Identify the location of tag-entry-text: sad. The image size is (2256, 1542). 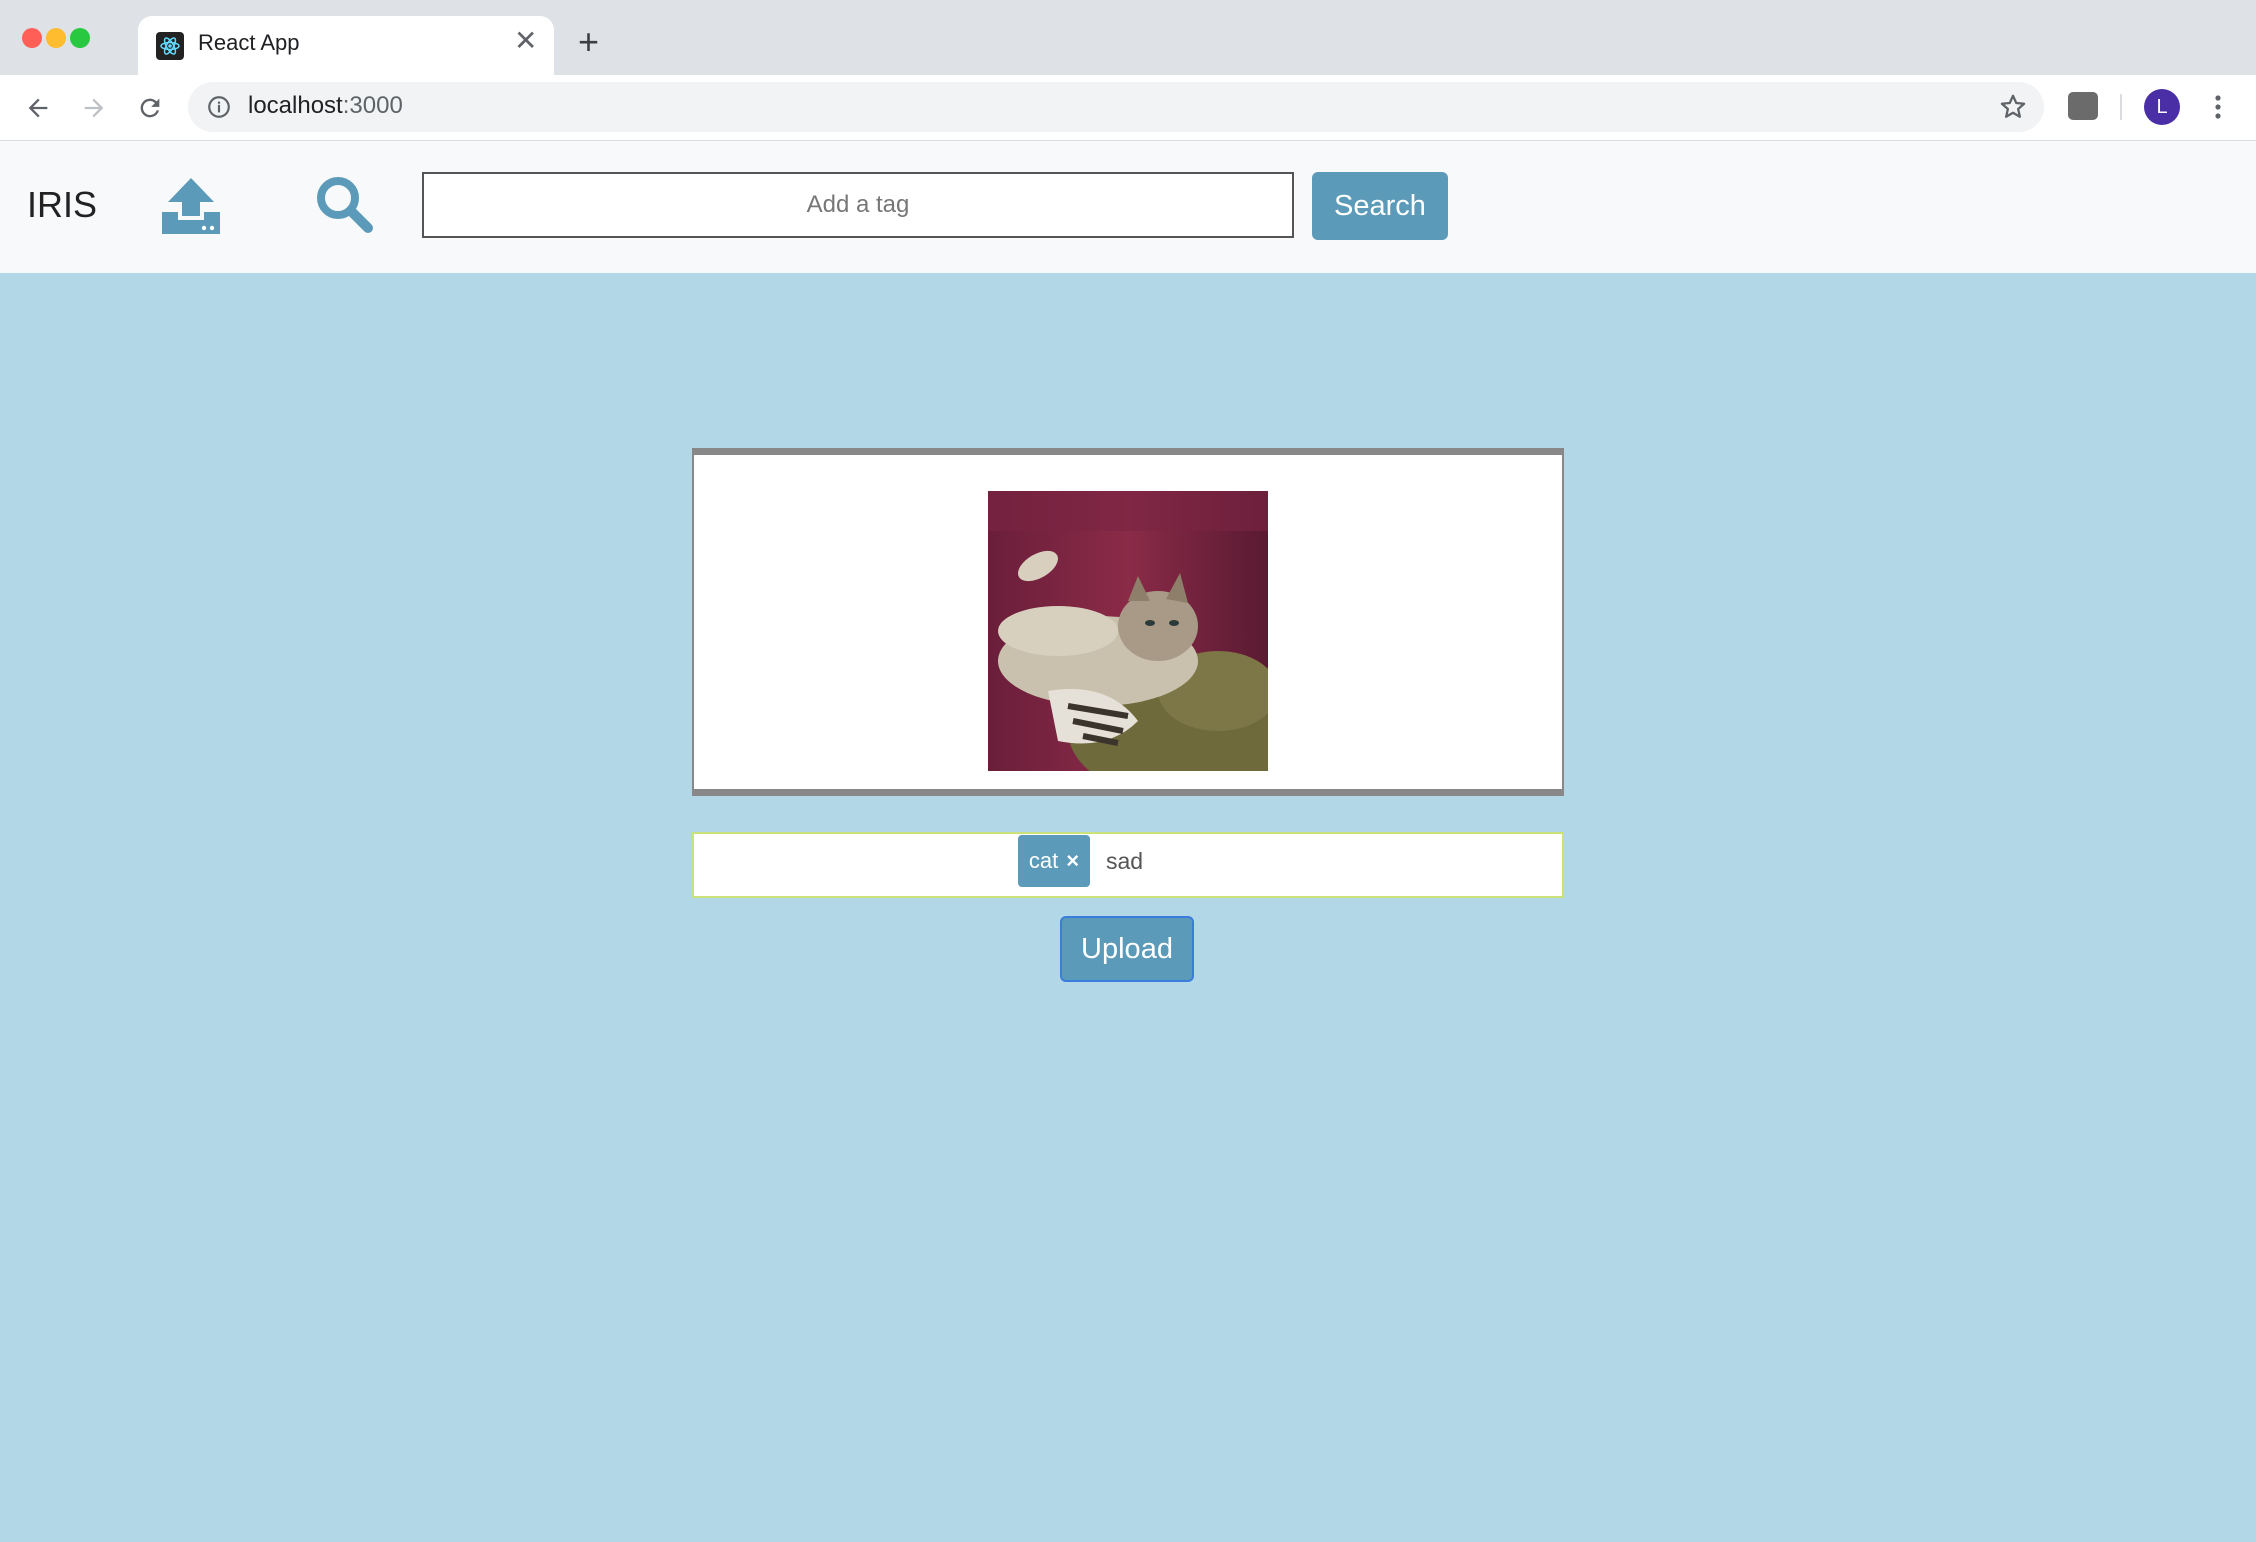
(1124, 861).